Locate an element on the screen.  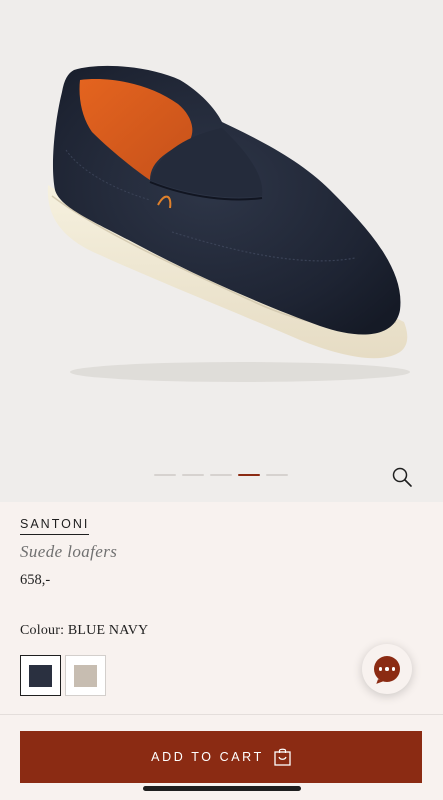
carousel-indicators is located at coordinates (221, 475).